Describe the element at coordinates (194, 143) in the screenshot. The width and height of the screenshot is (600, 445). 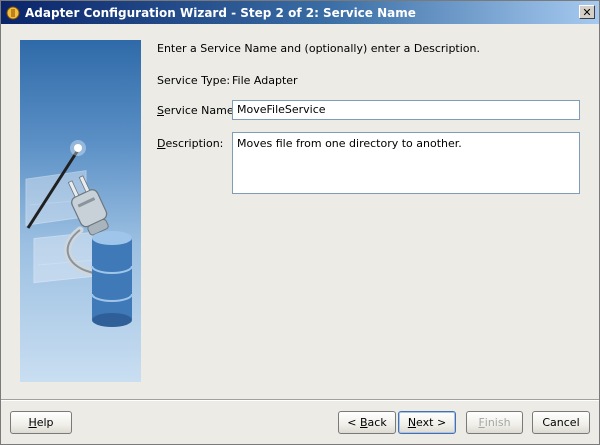
I see `description-label-rest: escription:` at that location.